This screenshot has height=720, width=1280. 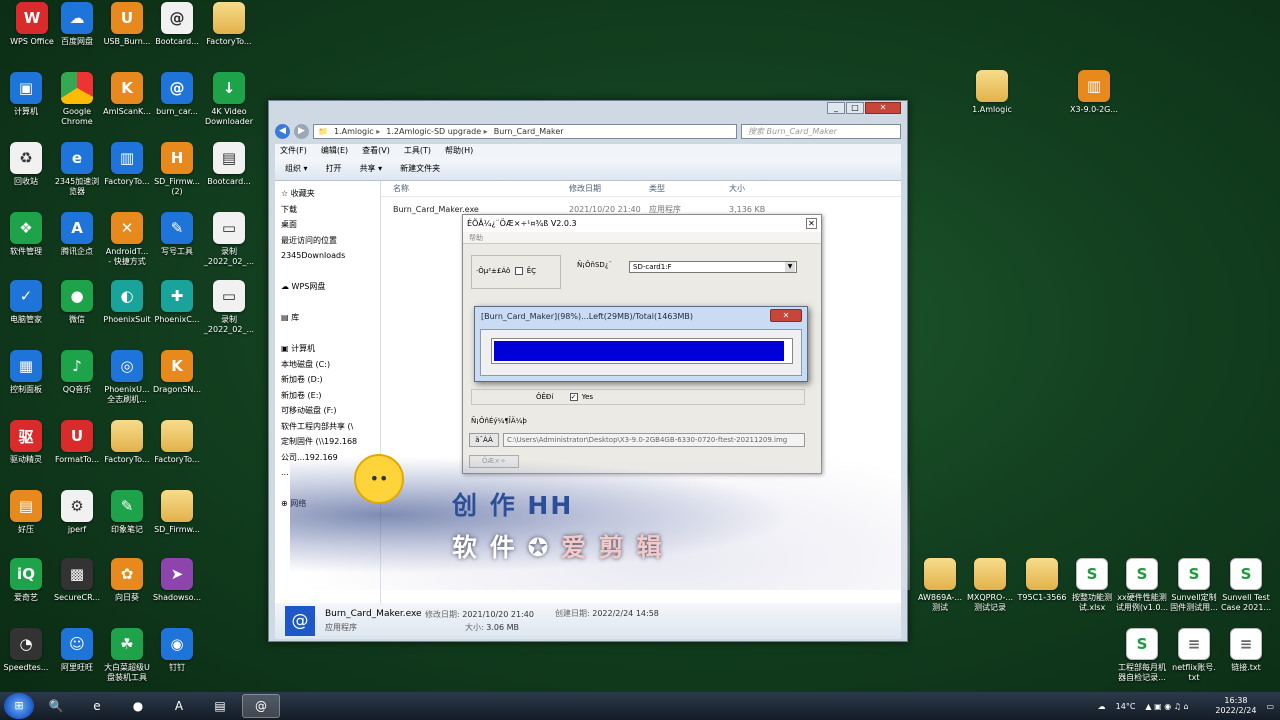 What do you see at coordinates (261, 706) in the screenshot?
I see `burn-card-icon: @` at bounding box center [261, 706].